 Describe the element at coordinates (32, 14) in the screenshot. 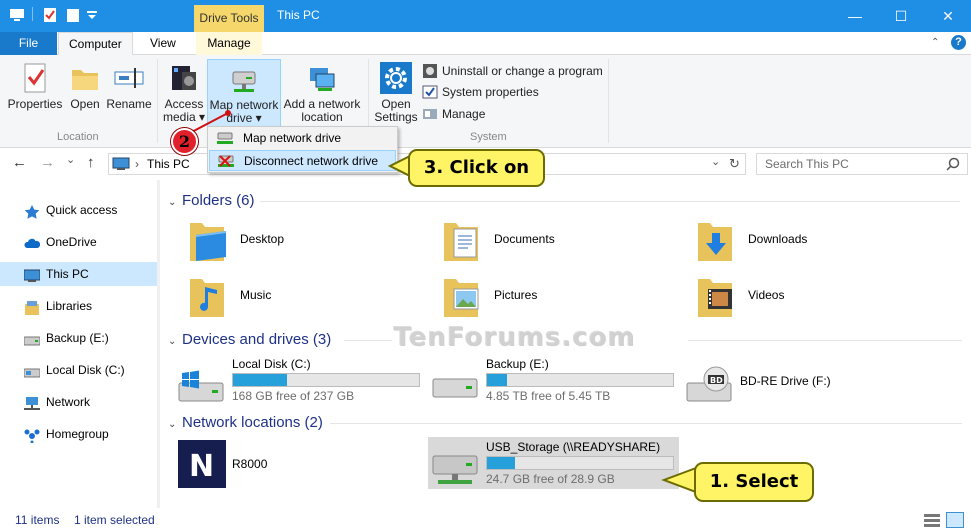

I see `separator` at that location.